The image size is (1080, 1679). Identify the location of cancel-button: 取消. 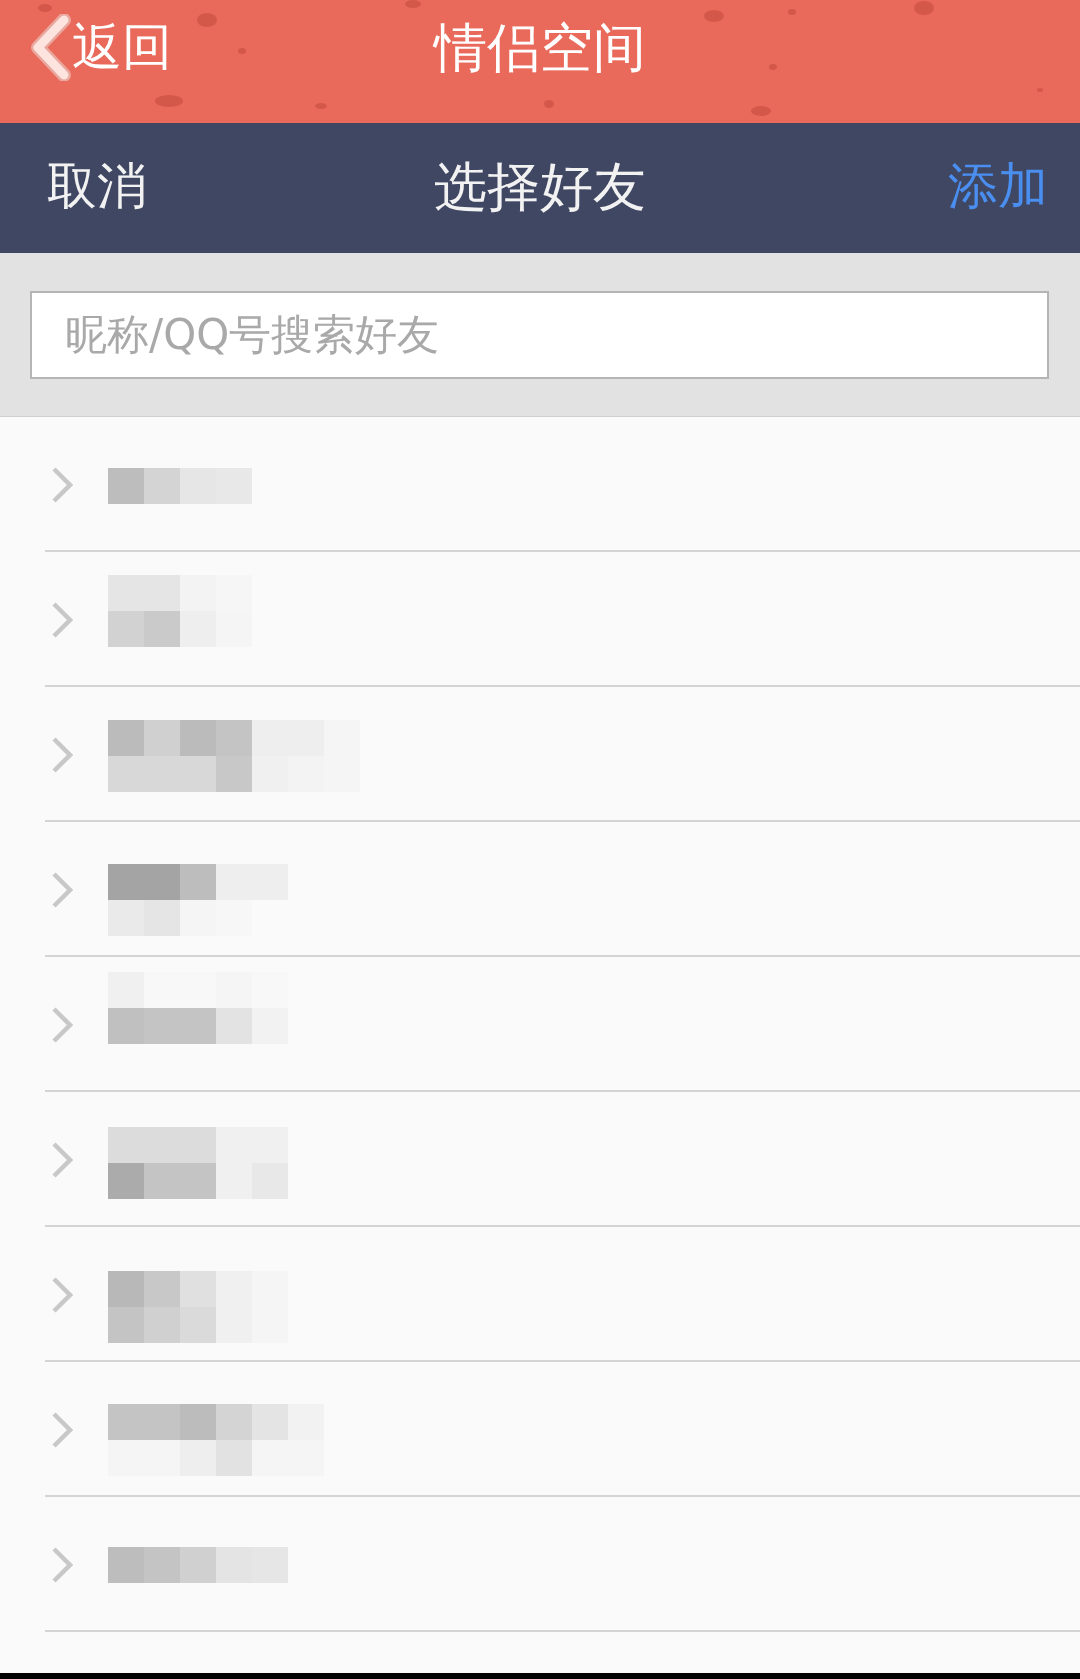
(97, 186).